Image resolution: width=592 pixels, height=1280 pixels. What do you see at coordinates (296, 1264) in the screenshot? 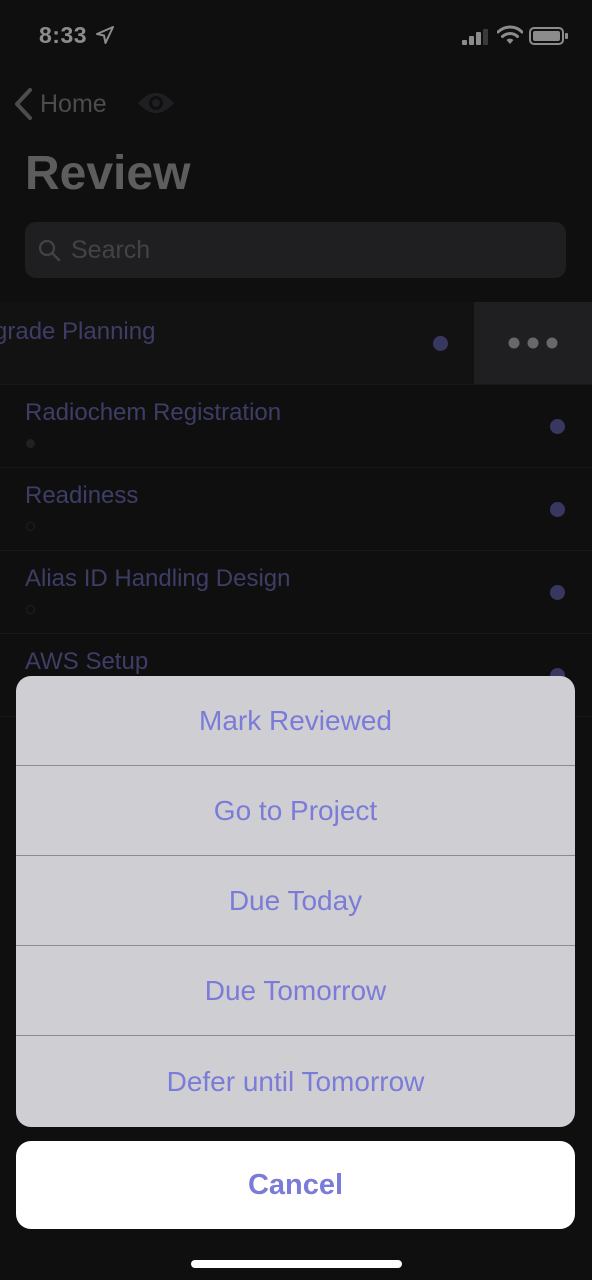
I see `home-indicator` at bounding box center [296, 1264].